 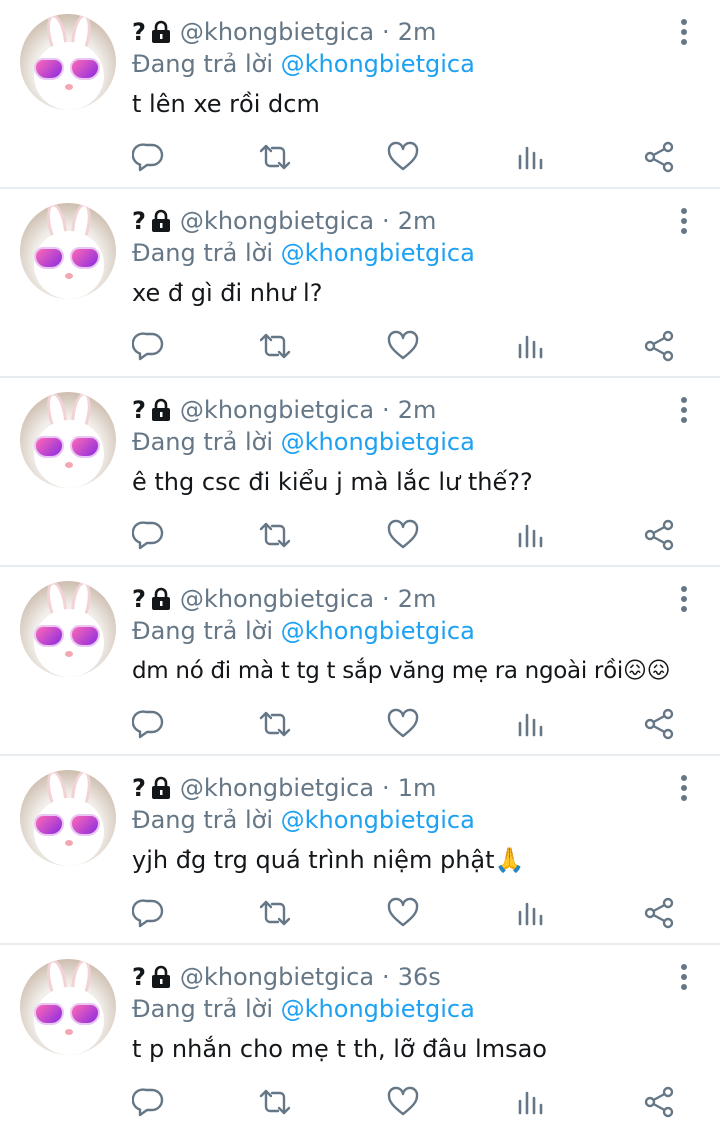 I want to click on tweet-text: ê thg csc đi kiểu j mà lắc lư thế??, so click(x=332, y=482).